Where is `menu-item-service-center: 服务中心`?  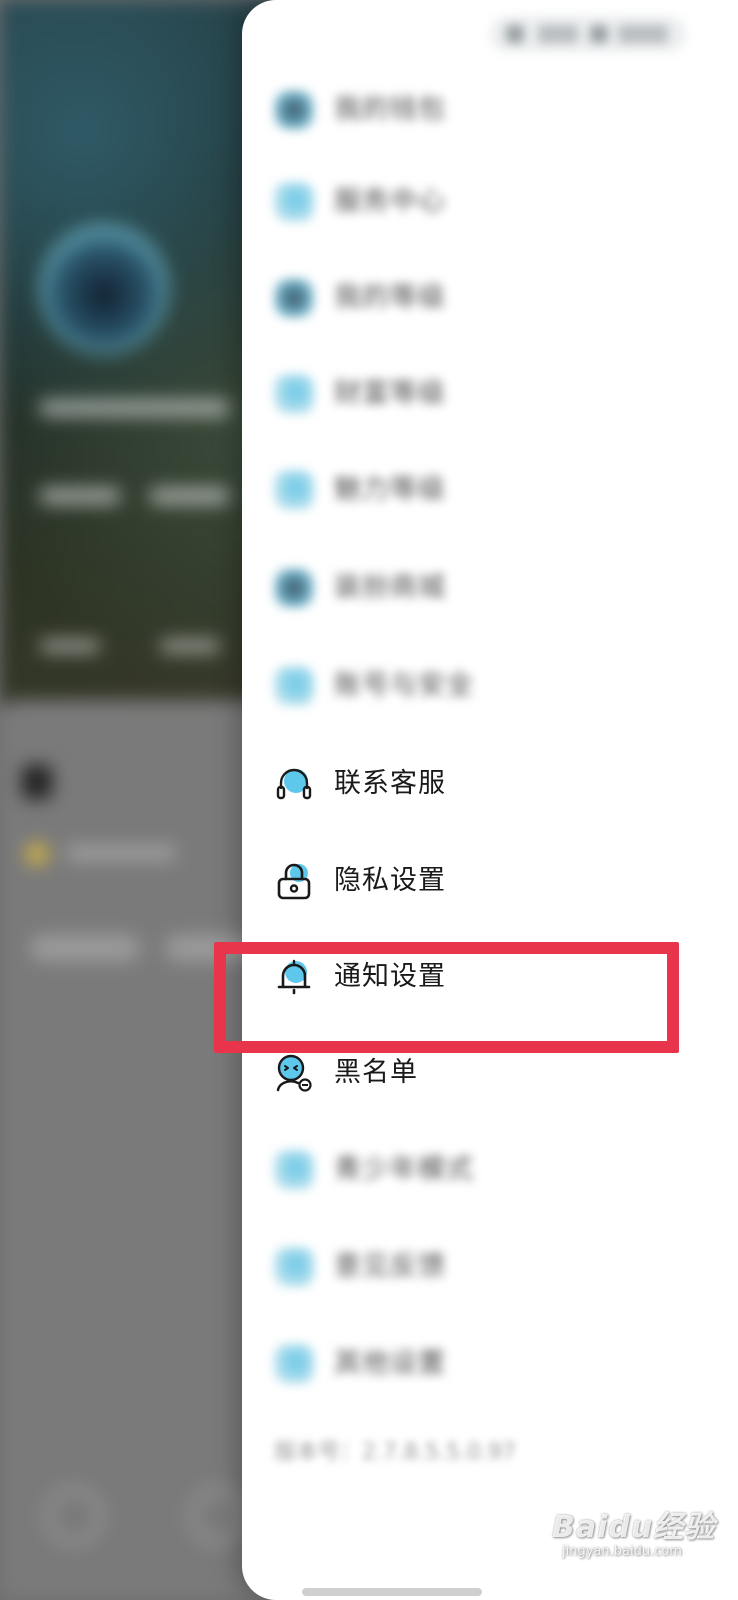
menu-item-service-center: 服务中心 is located at coordinates (490, 202).